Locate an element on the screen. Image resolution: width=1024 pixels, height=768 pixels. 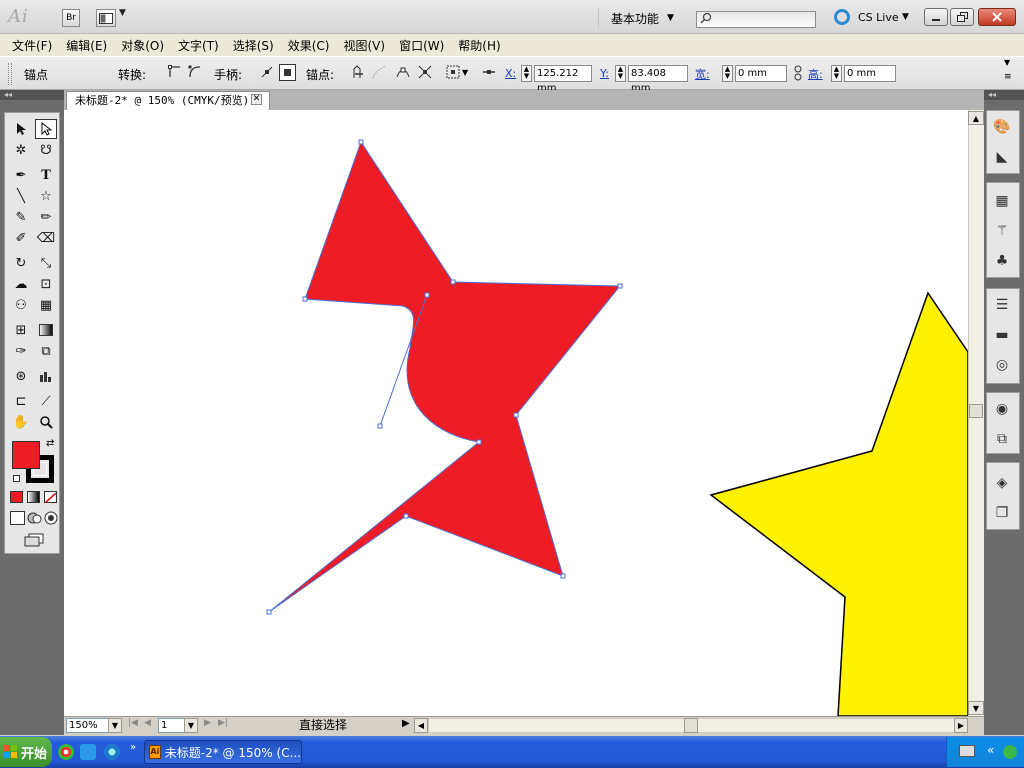
panel-gripper is located at coordinates (10, 74).